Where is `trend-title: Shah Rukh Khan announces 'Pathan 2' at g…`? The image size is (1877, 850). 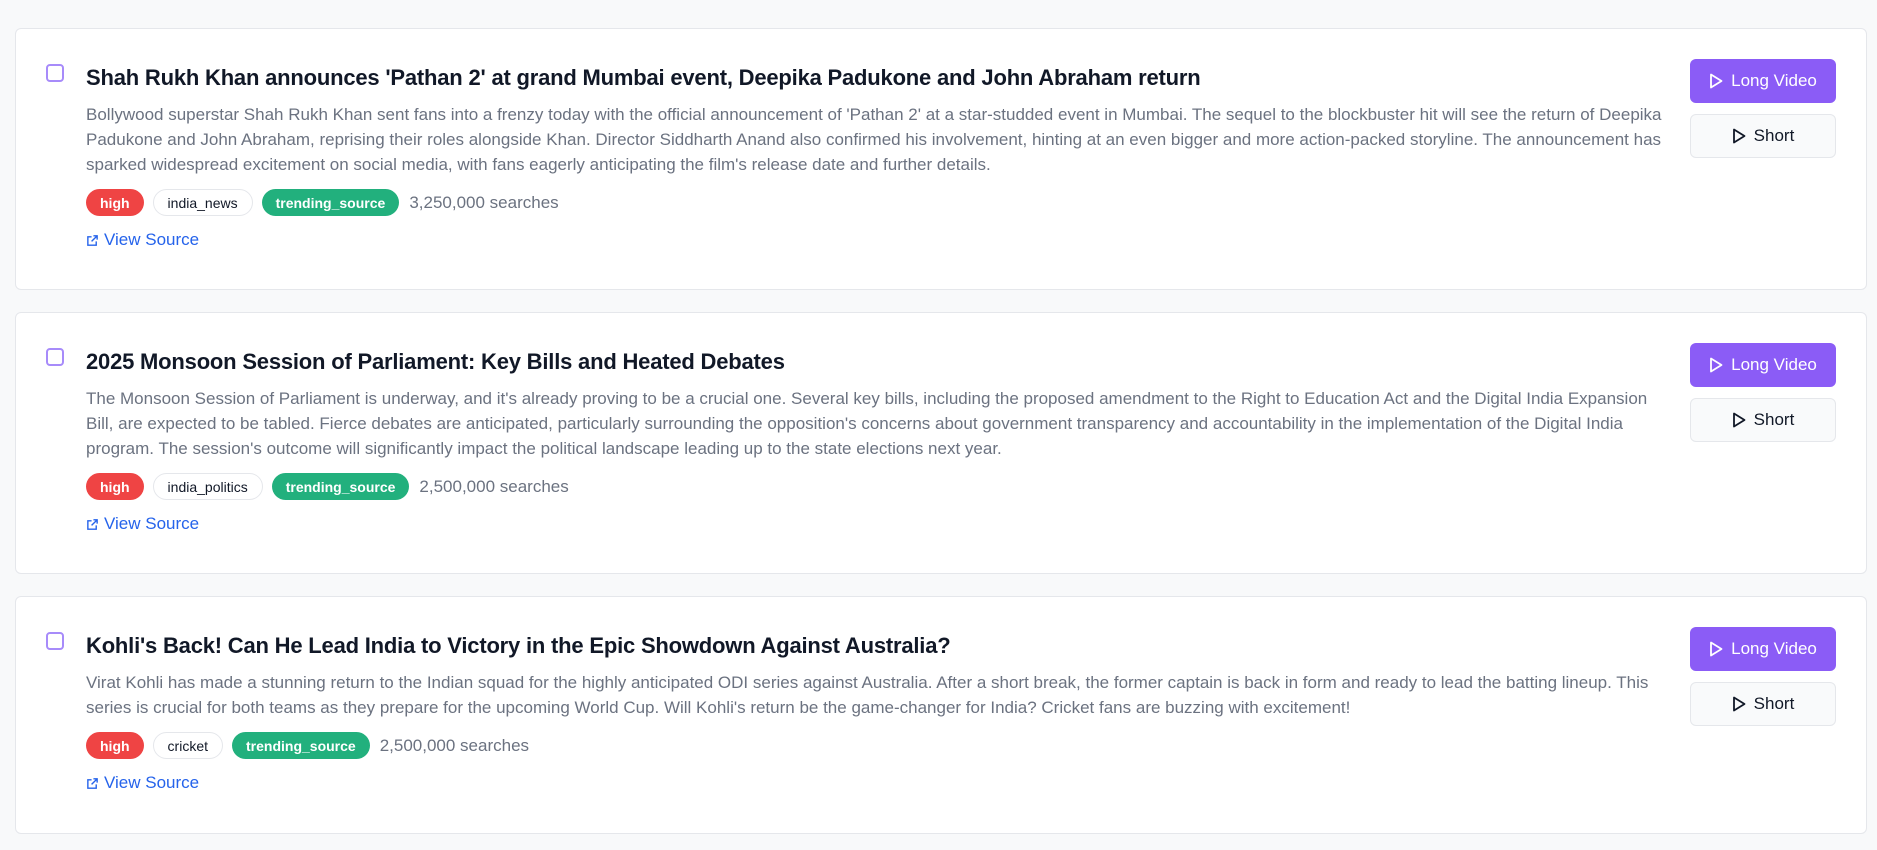
trend-title: Shah Rukh Khan announces 'Pathan 2' at g… is located at coordinates (643, 77).